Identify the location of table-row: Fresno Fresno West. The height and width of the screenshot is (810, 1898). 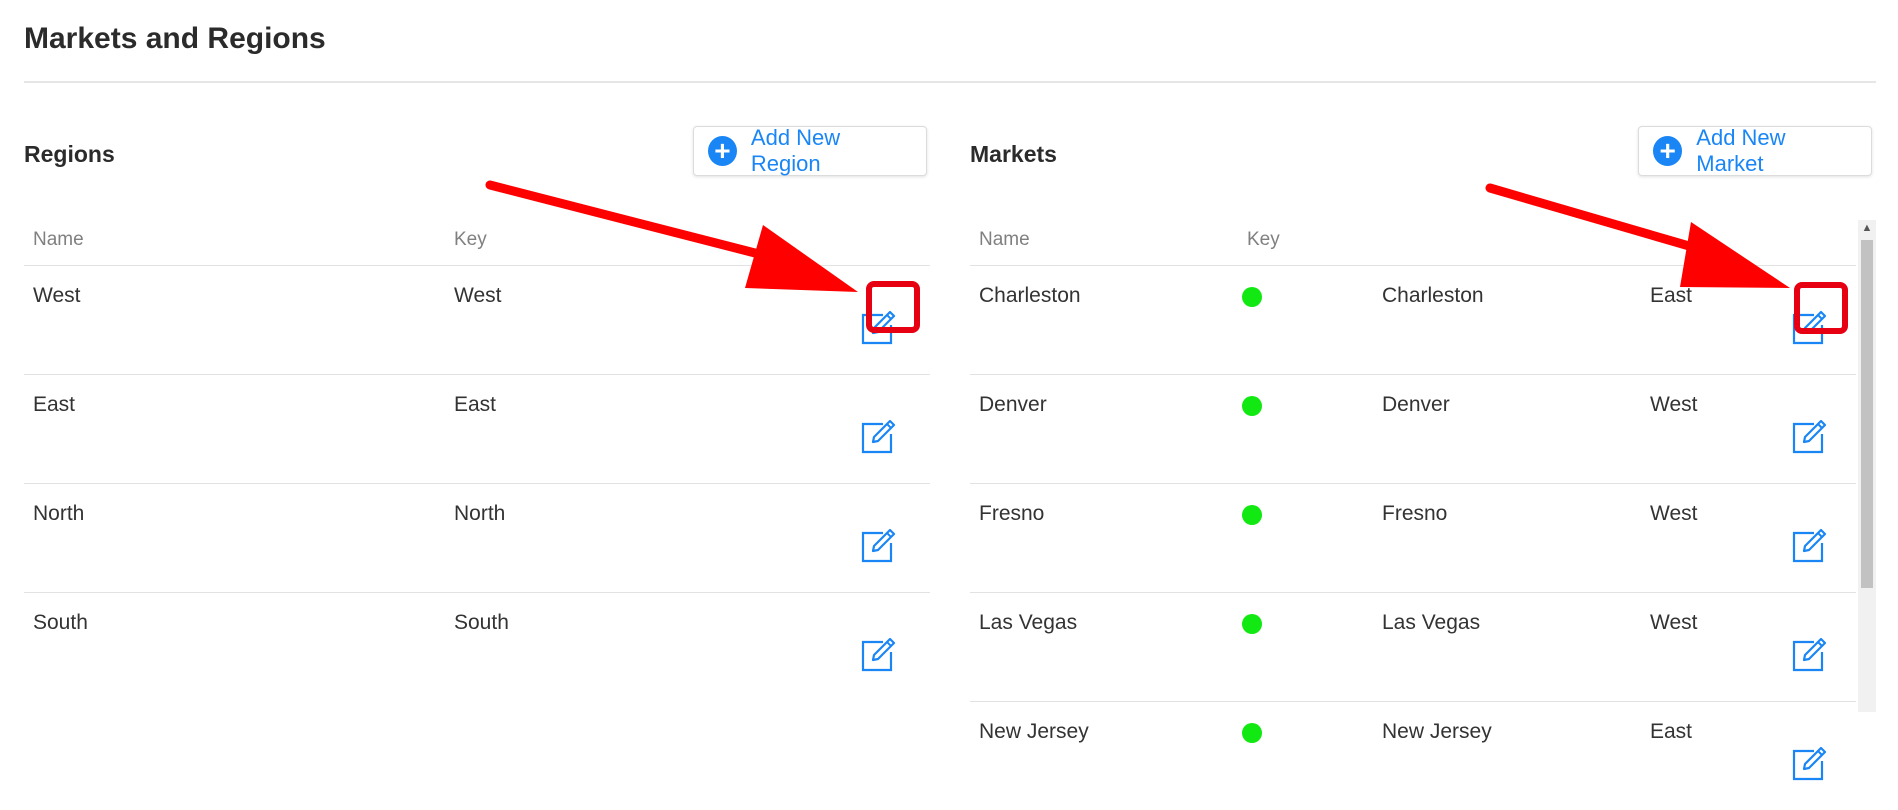
(1413, 538).